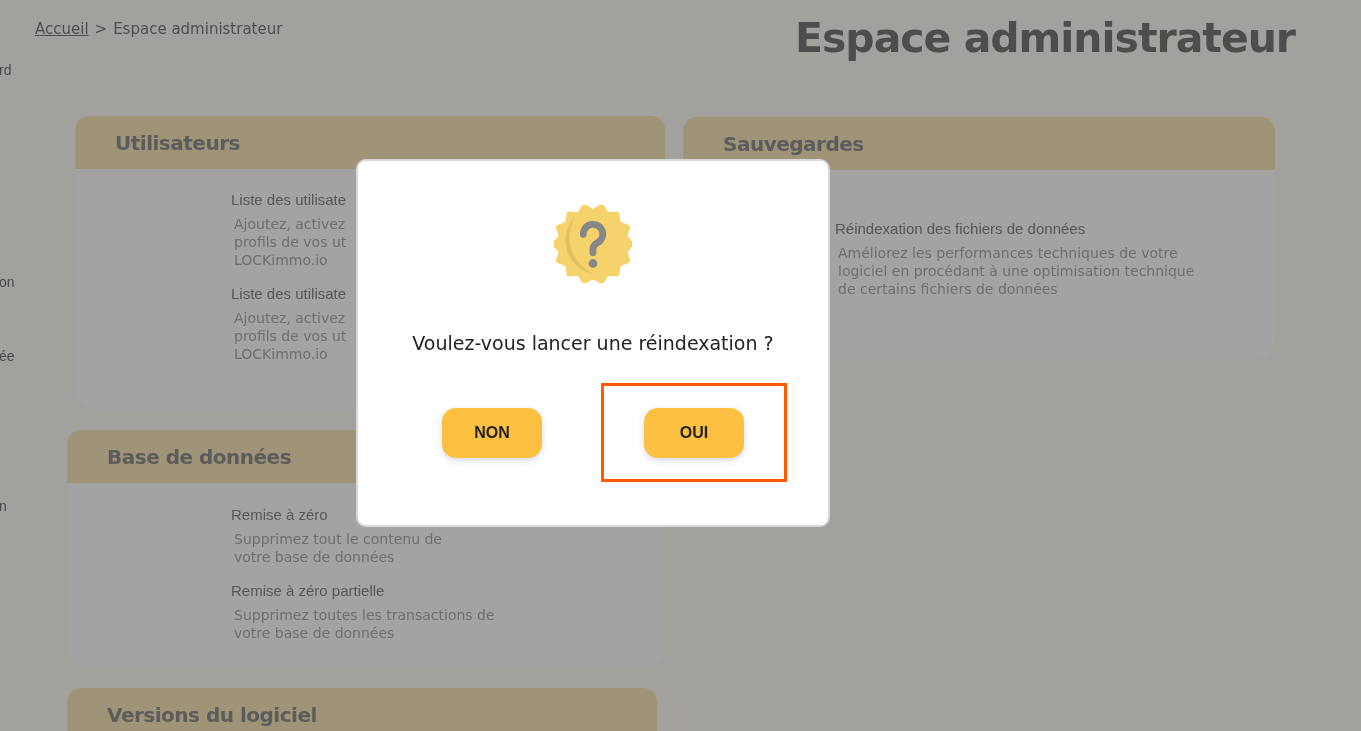  What do you see at coordinates (62, 29) in the screenshot?
I see `breadcrumb-link: Accueil` at bounding box center [62, 29].